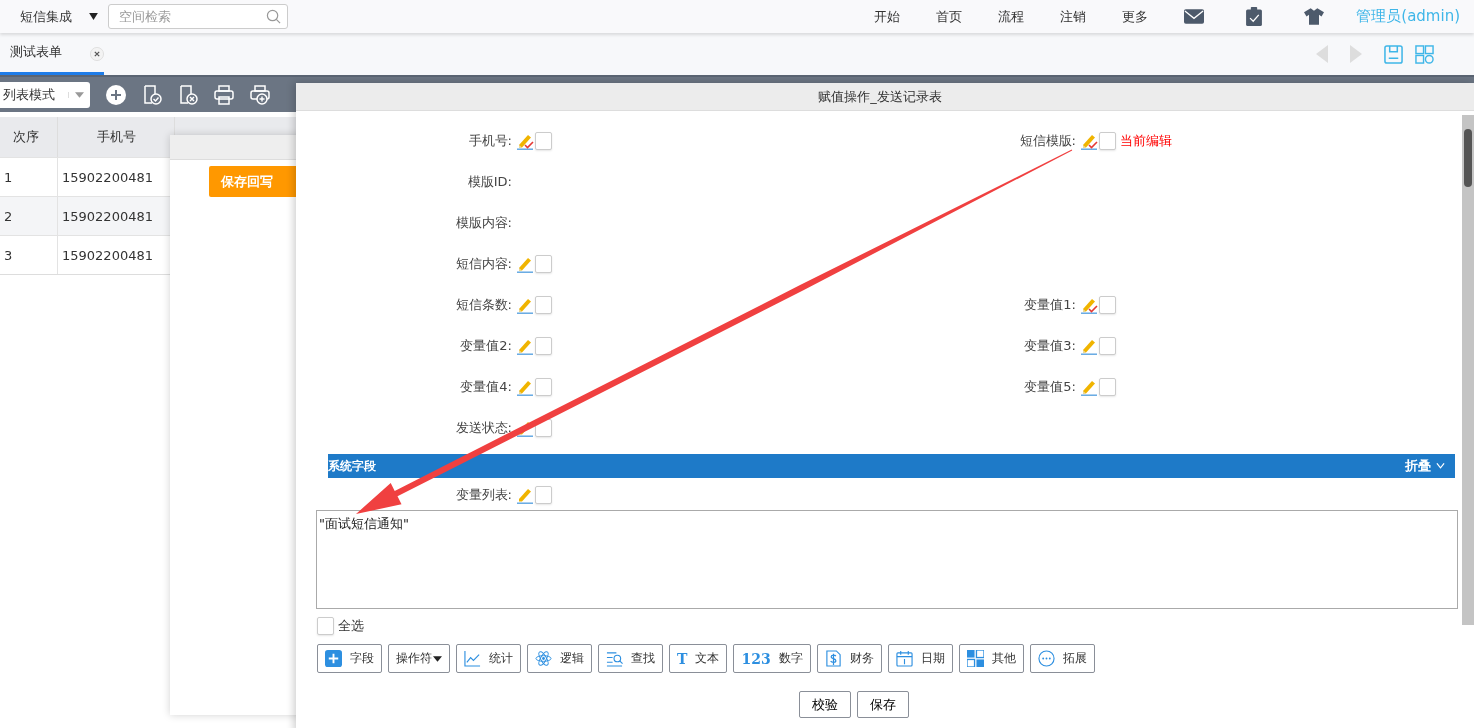 The height and width of the screenshot is (728, 1474). Describe the element at coordinates (975, 658) in the screenshot. I see `grid-icon` at that location.